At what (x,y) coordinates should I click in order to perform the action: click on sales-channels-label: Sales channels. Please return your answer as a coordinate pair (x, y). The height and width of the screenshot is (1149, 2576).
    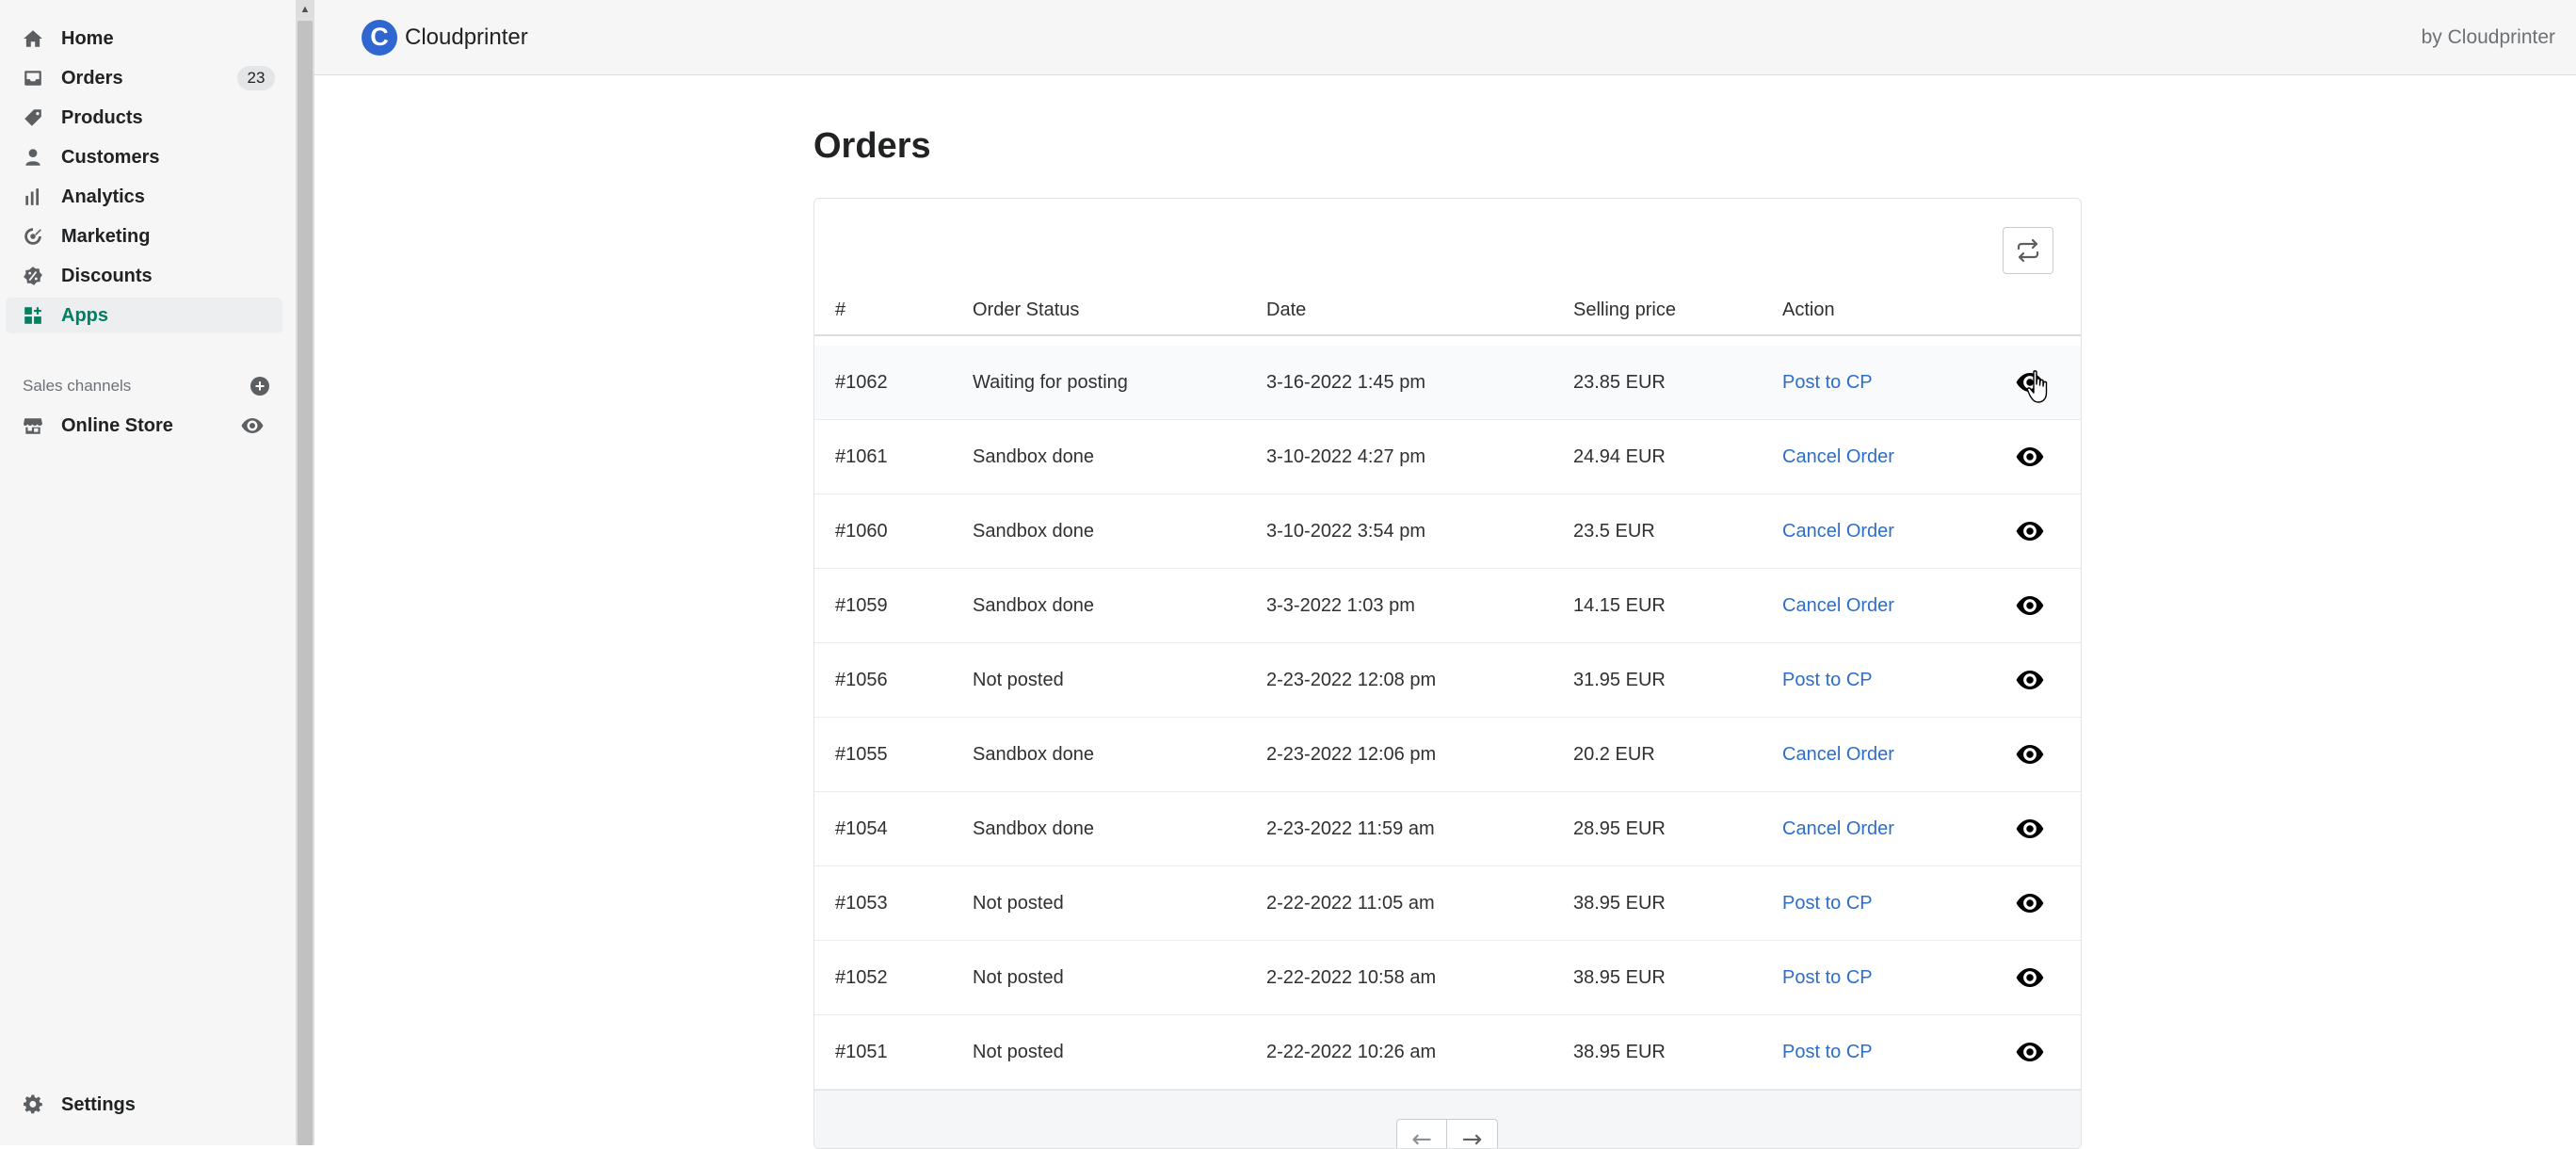
    Looking at the image, I should click on (77, 386).